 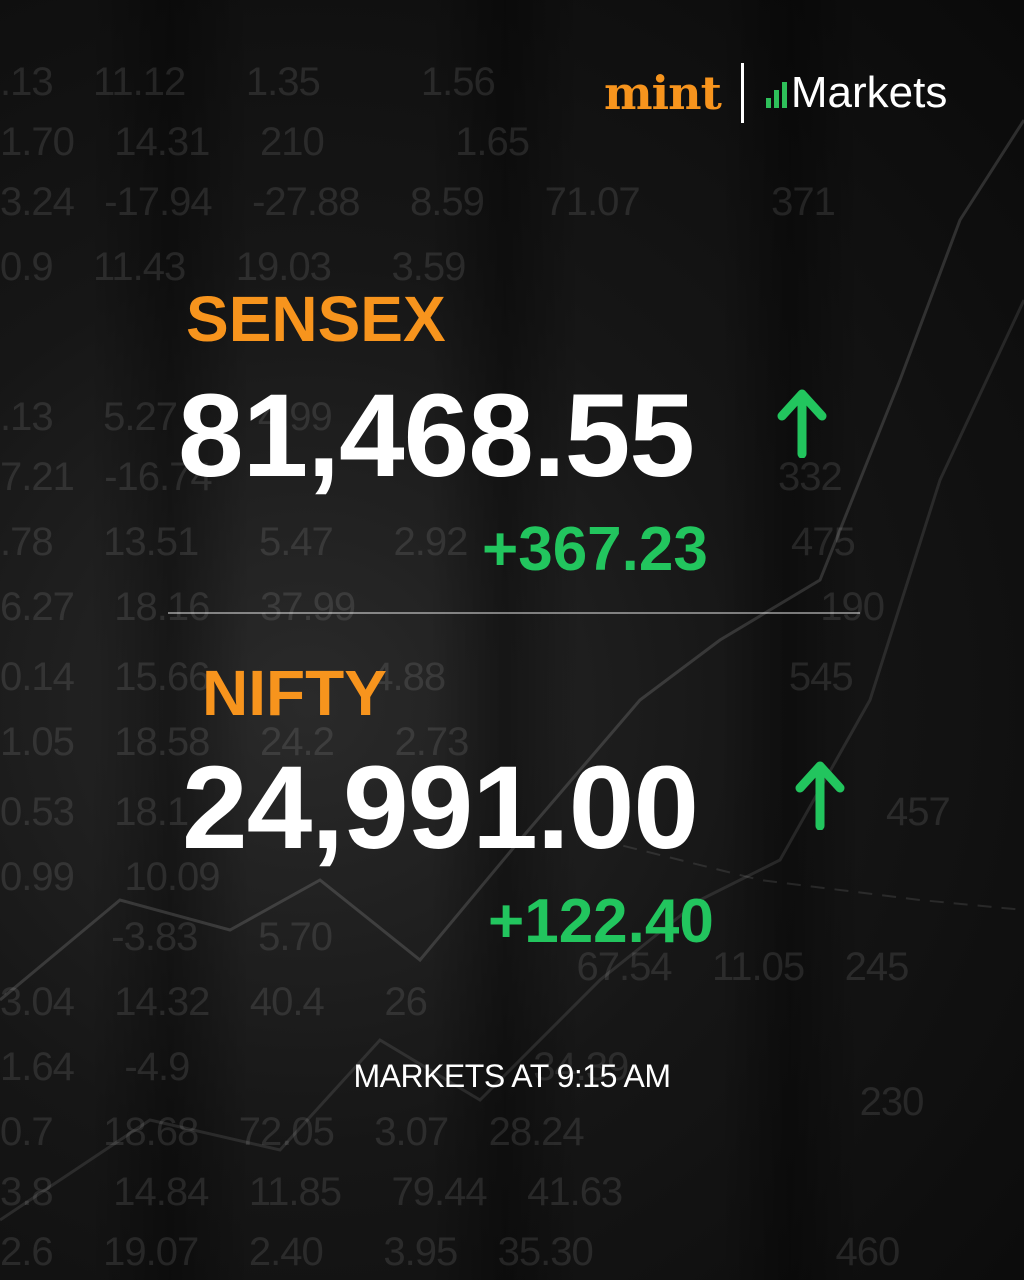 What do you see at coordinates (869, 92) in the screenshot?
I see `markets-wordmark: Markets` at bounding box center [869, 92].